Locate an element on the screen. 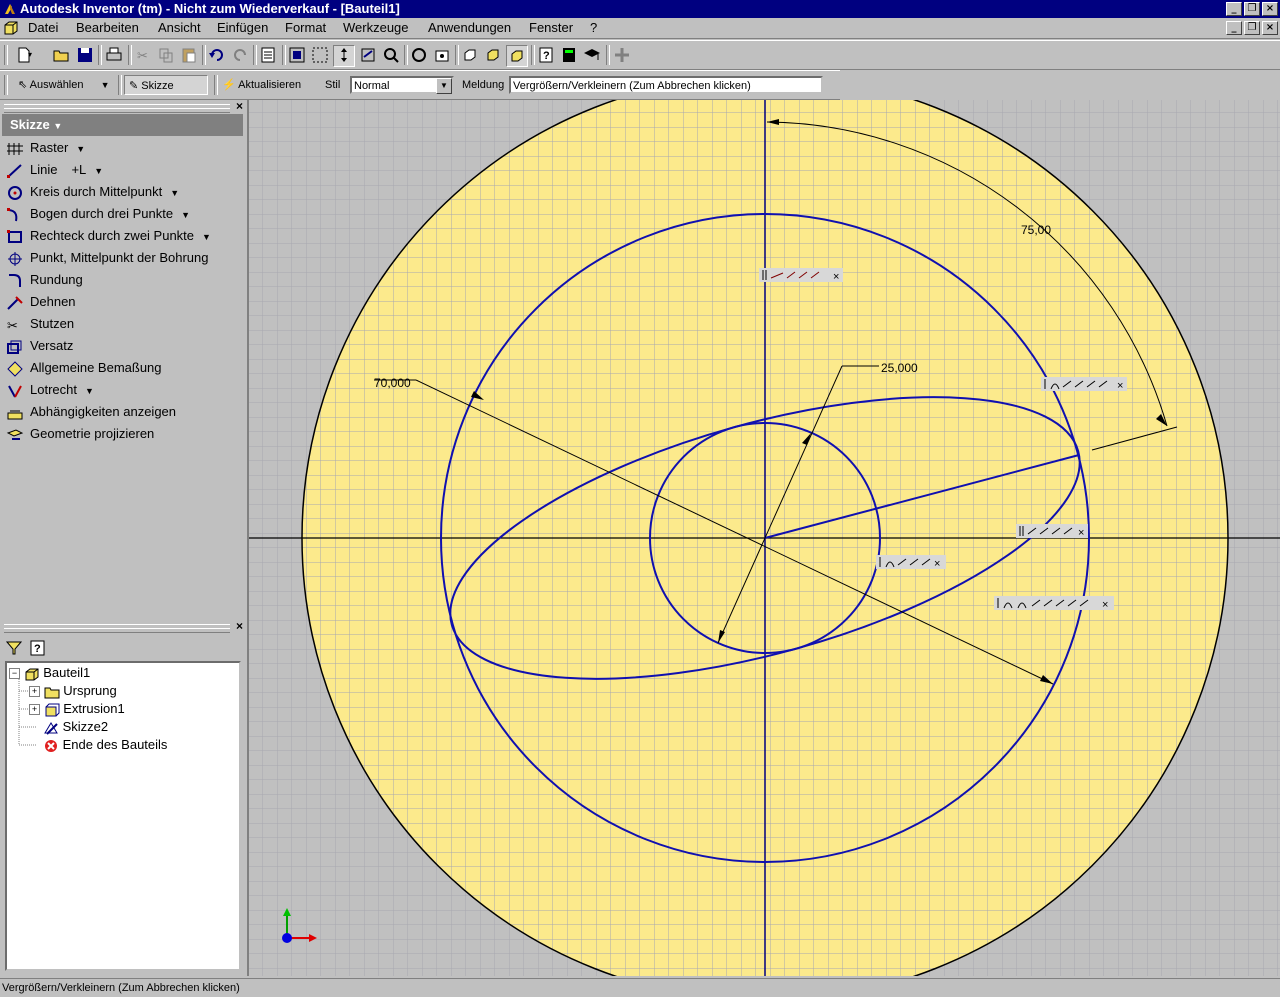 This screenshot has height=997, width=1280. tree-node-skizze2: Skizze2 is located at coordinates (75, 727).